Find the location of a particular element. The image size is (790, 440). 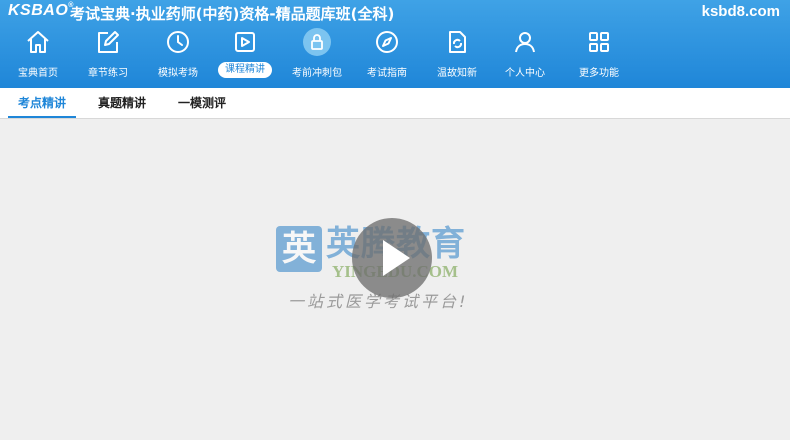

tab-key-points: 考点精讲 is located at coordinates (42, 103).